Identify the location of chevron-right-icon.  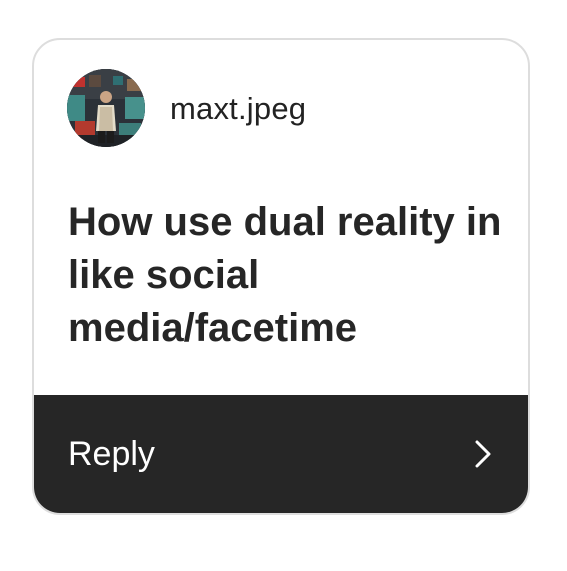
(483, 454).